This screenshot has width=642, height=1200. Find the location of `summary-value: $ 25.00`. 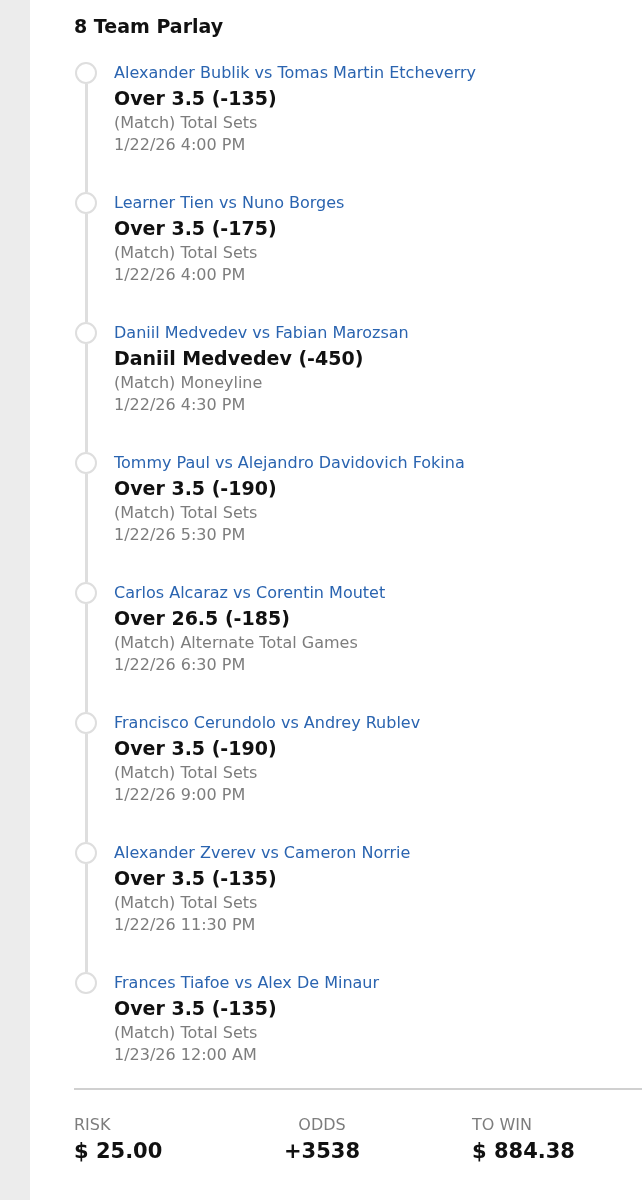

summary-value: $ 25.00 is located at coordinates (119, 1151).